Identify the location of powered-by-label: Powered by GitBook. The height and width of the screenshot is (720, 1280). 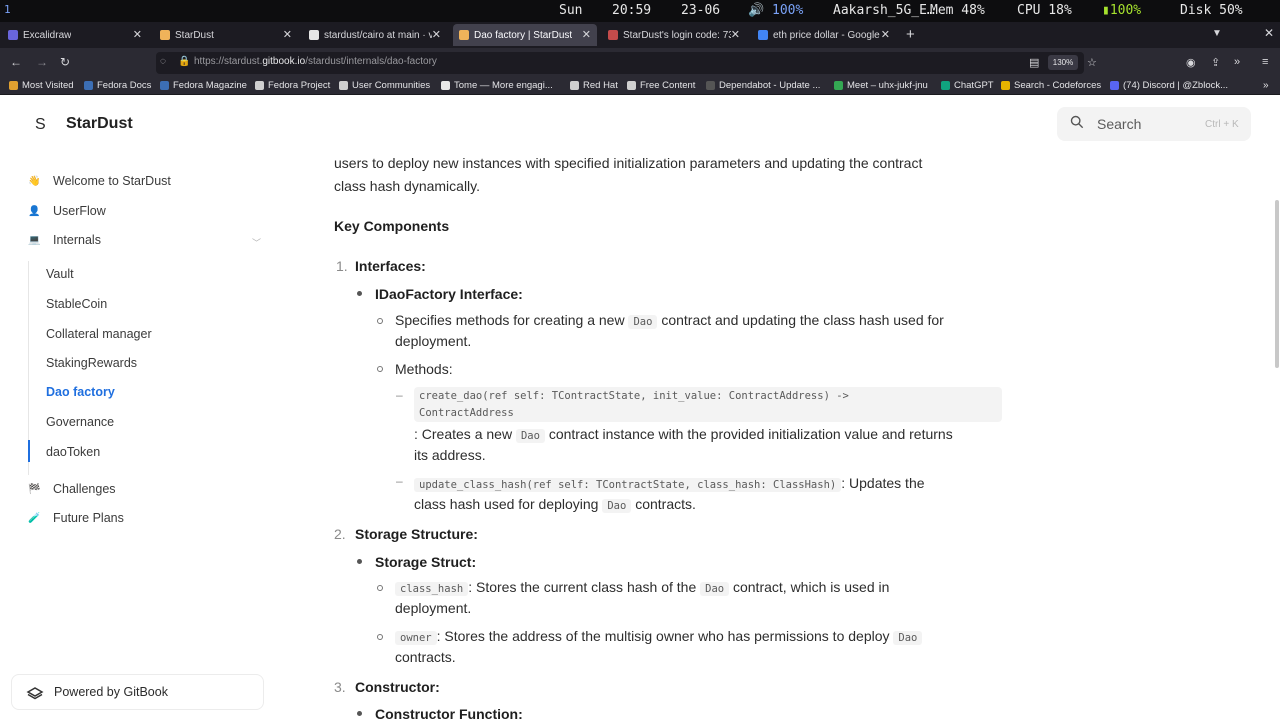
(111, 692).